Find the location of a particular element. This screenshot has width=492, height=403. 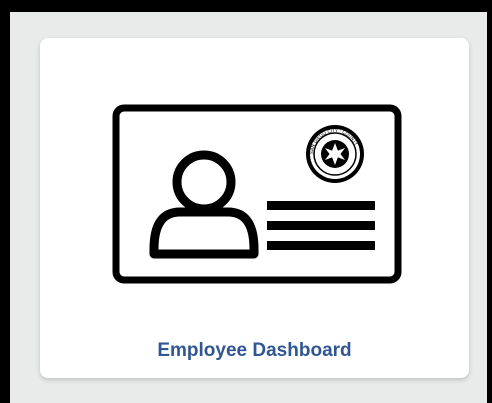

frame-right-border is located at coordinates (489, 201).